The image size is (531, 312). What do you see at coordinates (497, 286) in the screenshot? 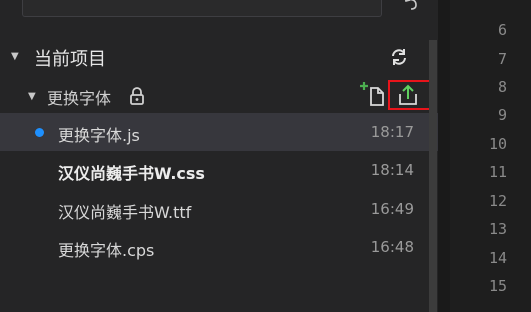
I see `line-number: 15` at bounding box center [497, 286].